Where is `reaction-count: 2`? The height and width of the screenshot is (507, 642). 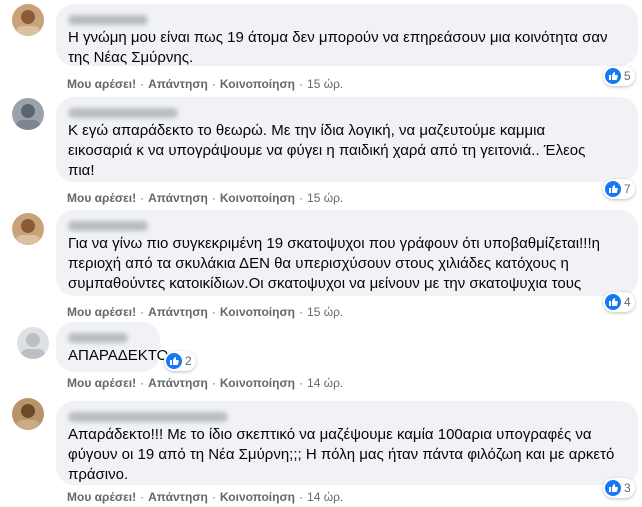 reaction-count: 2 is located at coordinates (180, 361).